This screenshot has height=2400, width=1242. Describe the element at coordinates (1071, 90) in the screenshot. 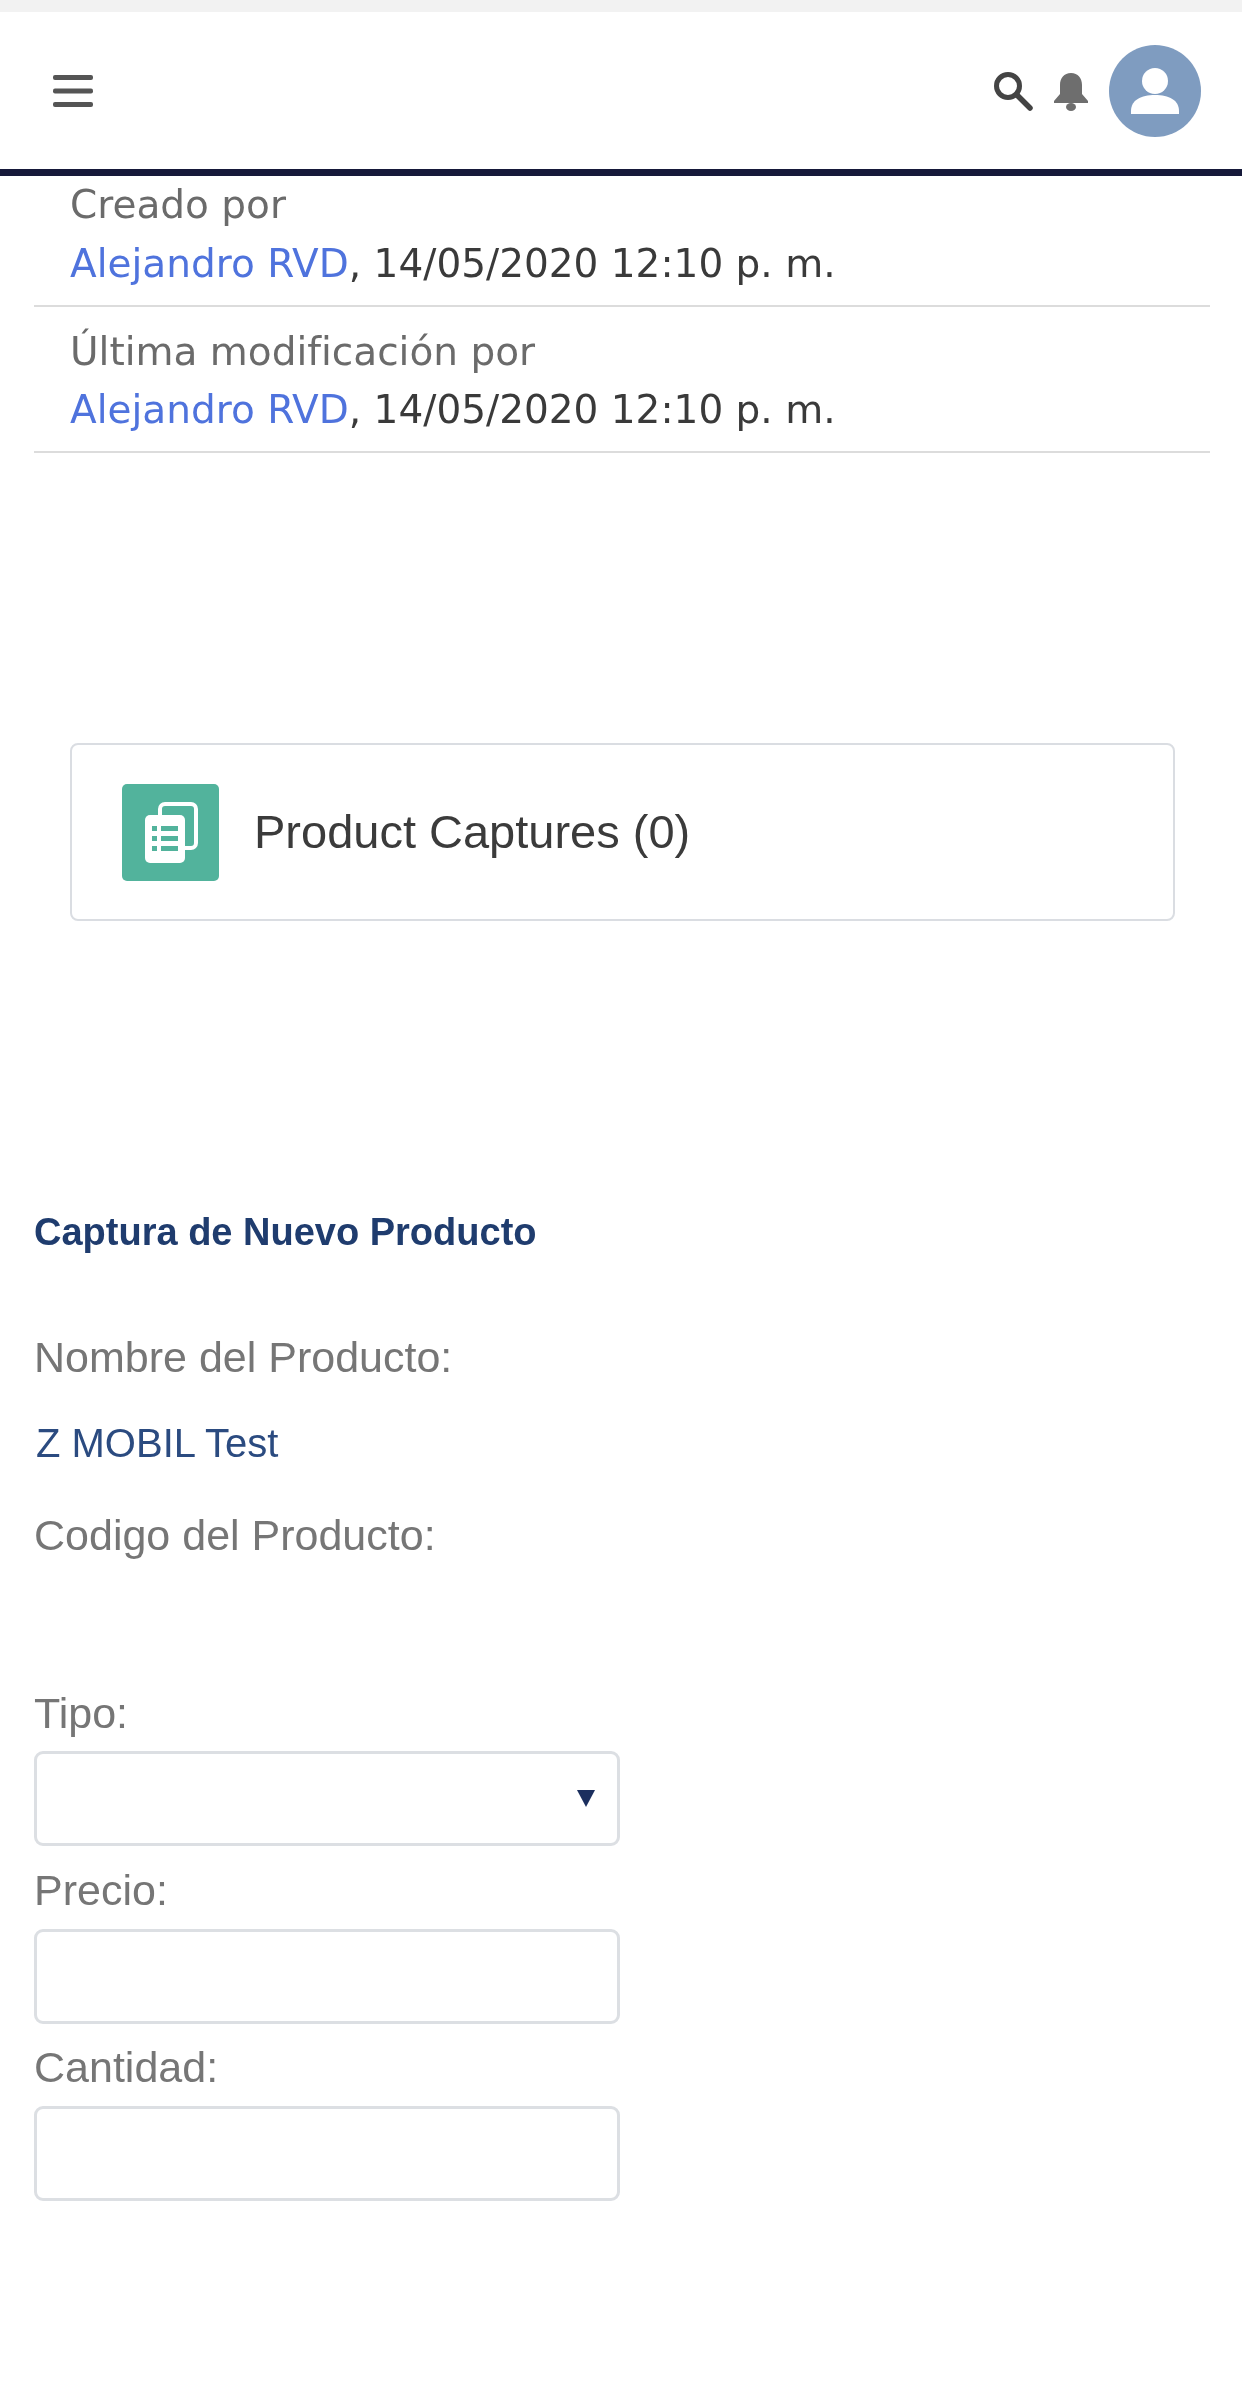

I see `notification-bell-icon` at that location.